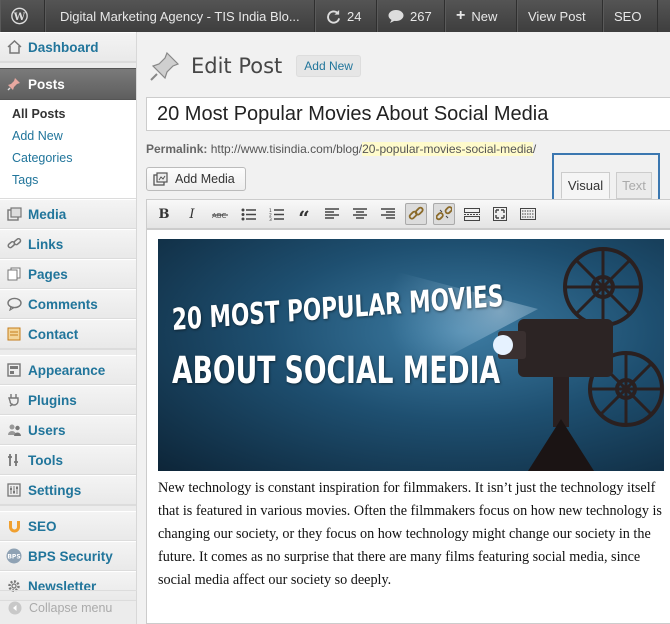  What do you see at coordinates (68, 430) in the screenshot?
I see `menu-users: Users` at bounding box center [68, 430].